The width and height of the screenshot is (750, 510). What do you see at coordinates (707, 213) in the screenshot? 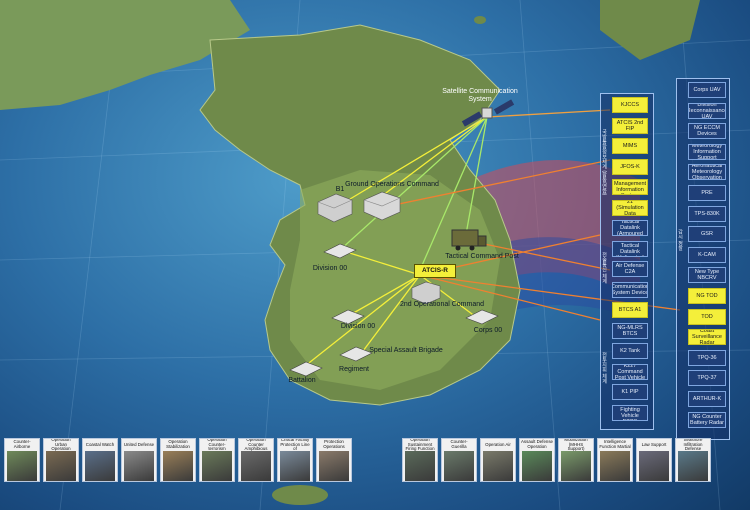
I see `system-box: TPS-830K` at bounding box center [707, 213].